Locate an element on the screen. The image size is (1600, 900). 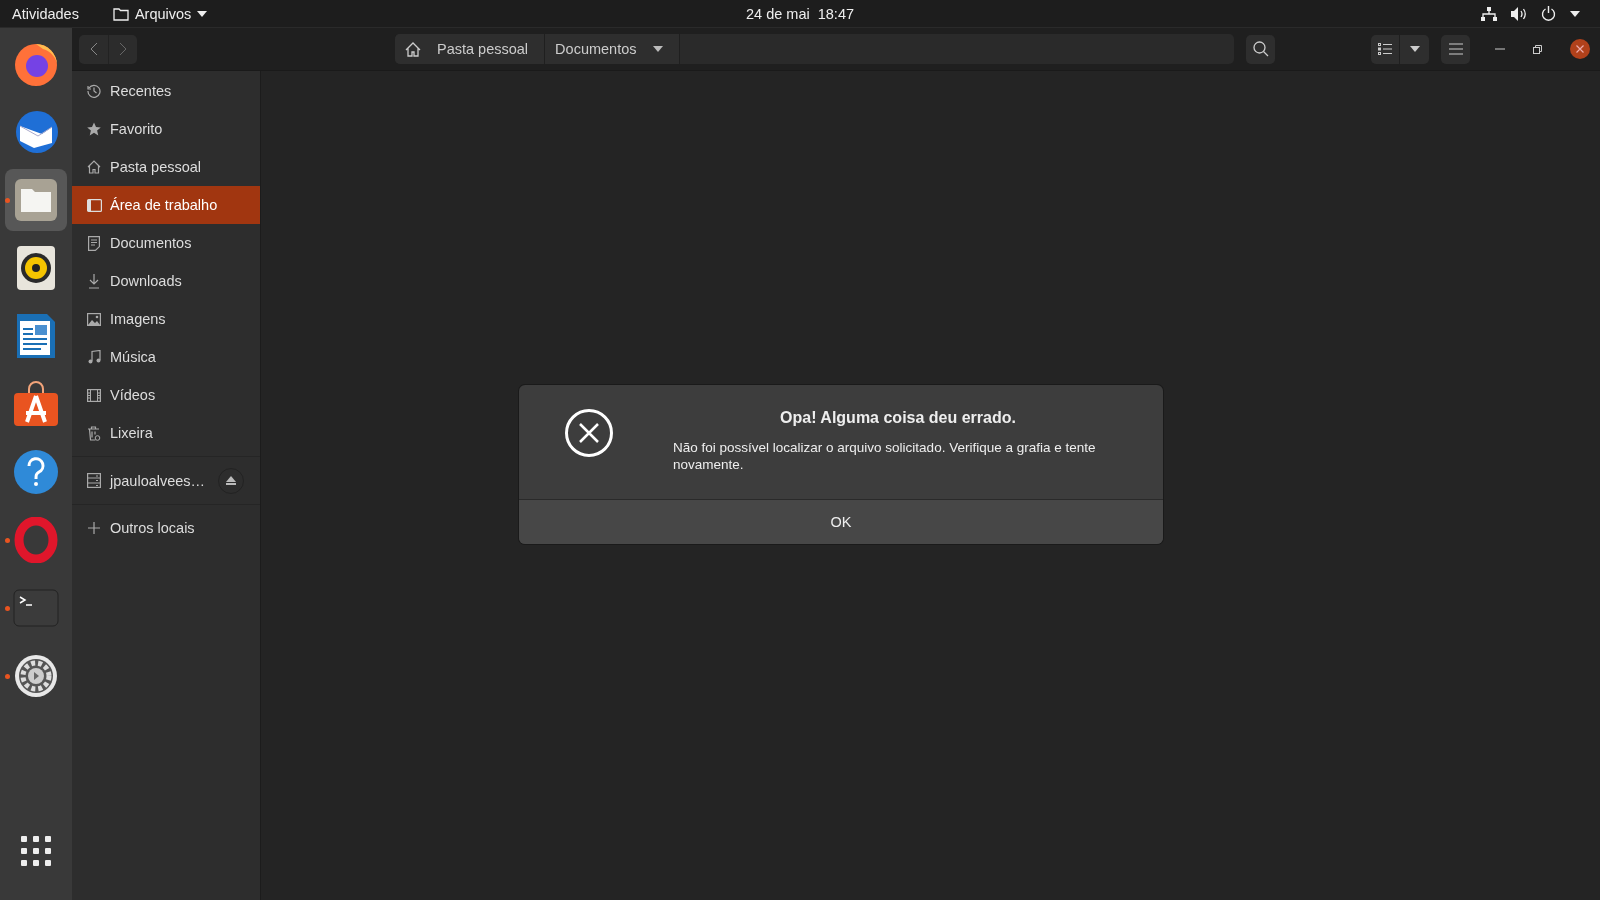
dialog-message: Não foi possível localizar o arquivo solicitado. Verifique a grafia e tente novamente. is located at coordinates (885, 456).